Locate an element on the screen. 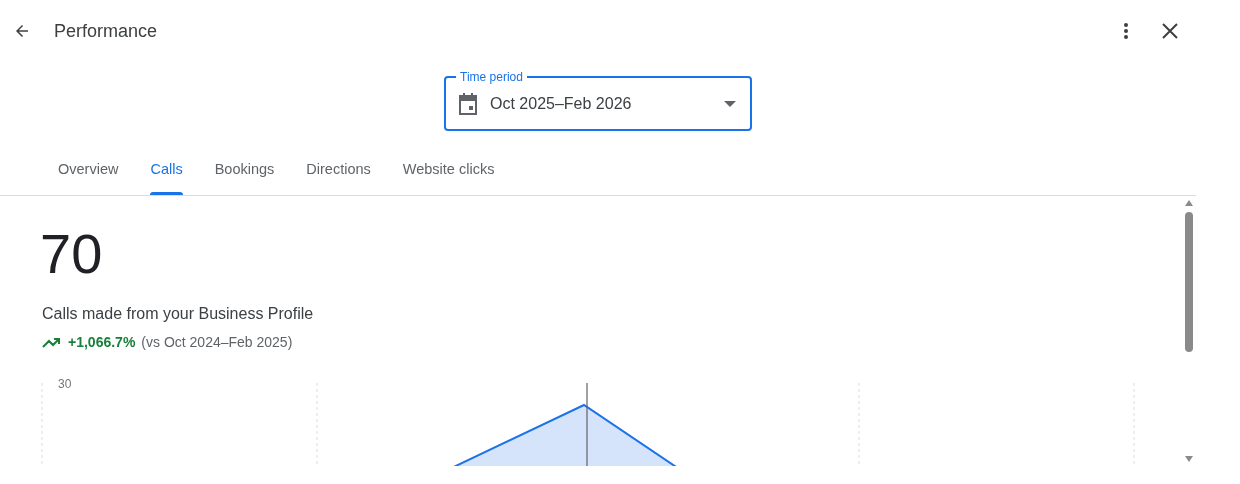 The height and width of the screenshot is (484, 1240). time-period-value: Oct 2025–Feb 2026 is located at coordinates (561, 103).